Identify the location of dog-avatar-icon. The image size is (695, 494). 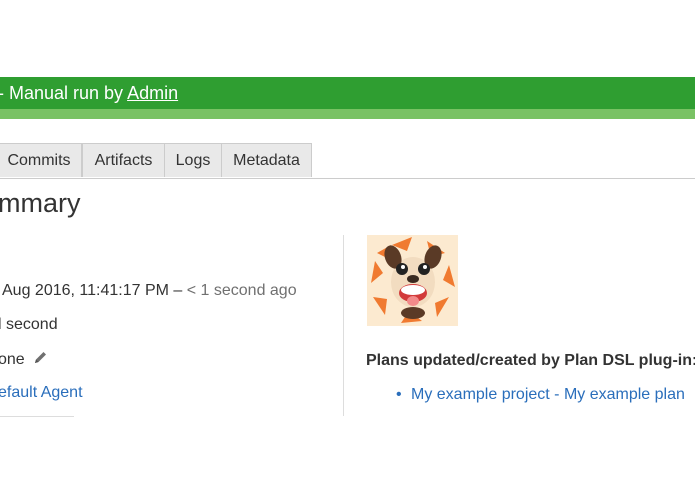
(412, 280).